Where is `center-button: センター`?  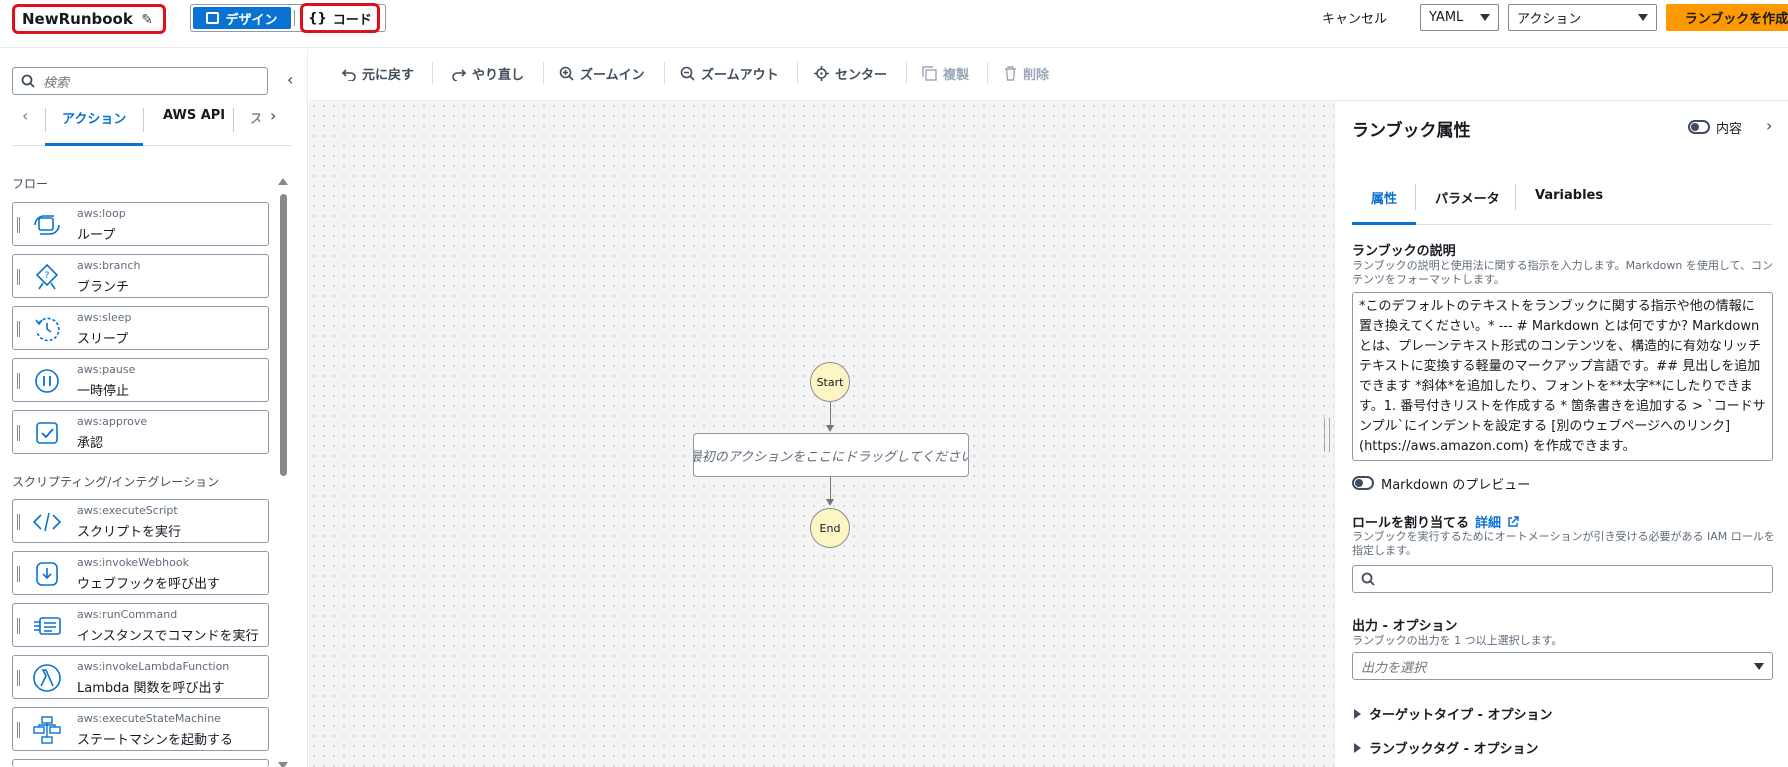 center-button: センター is located at coordinates (850, 73).